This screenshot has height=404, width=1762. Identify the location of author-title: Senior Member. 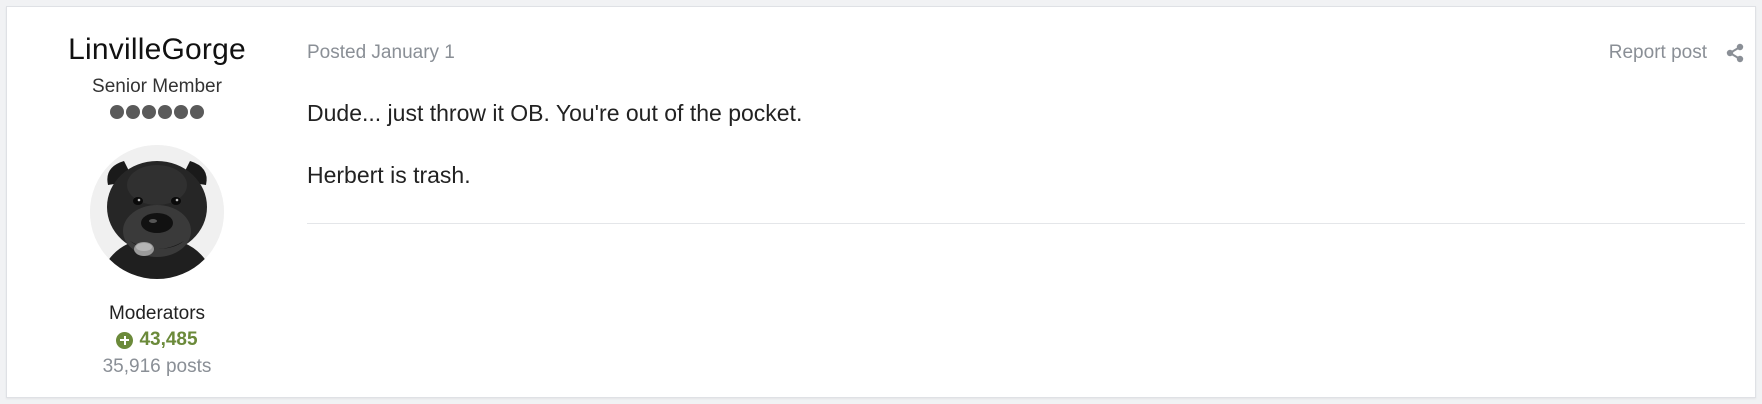
(157, 86).